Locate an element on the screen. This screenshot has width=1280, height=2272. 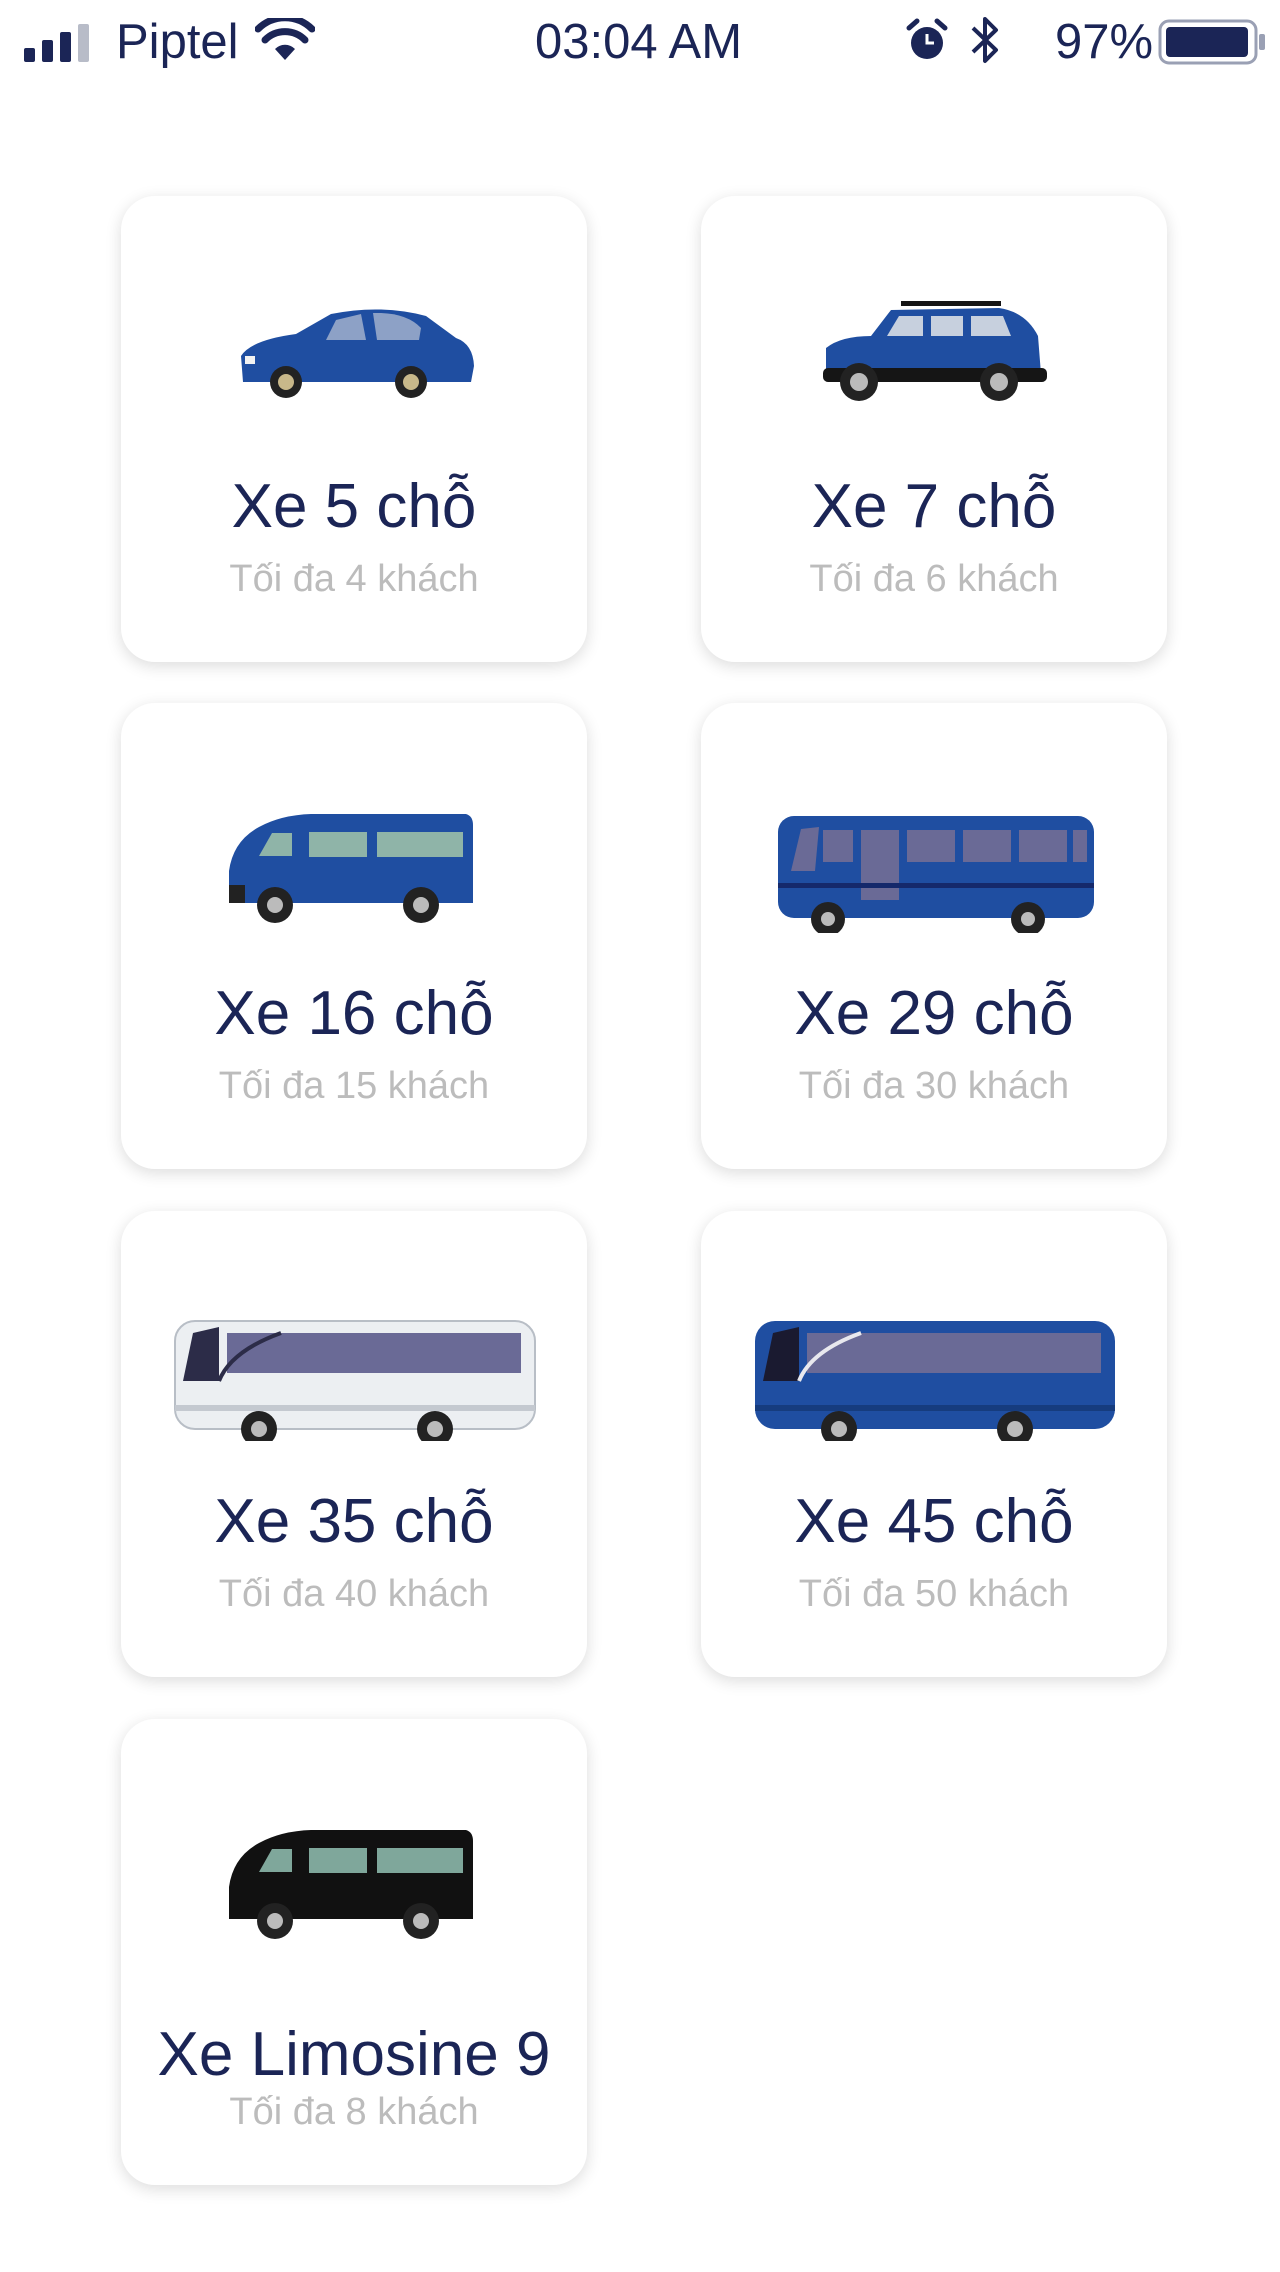
vehicle-title: Xe 5 chỗ is located at coordinates (354, 506).